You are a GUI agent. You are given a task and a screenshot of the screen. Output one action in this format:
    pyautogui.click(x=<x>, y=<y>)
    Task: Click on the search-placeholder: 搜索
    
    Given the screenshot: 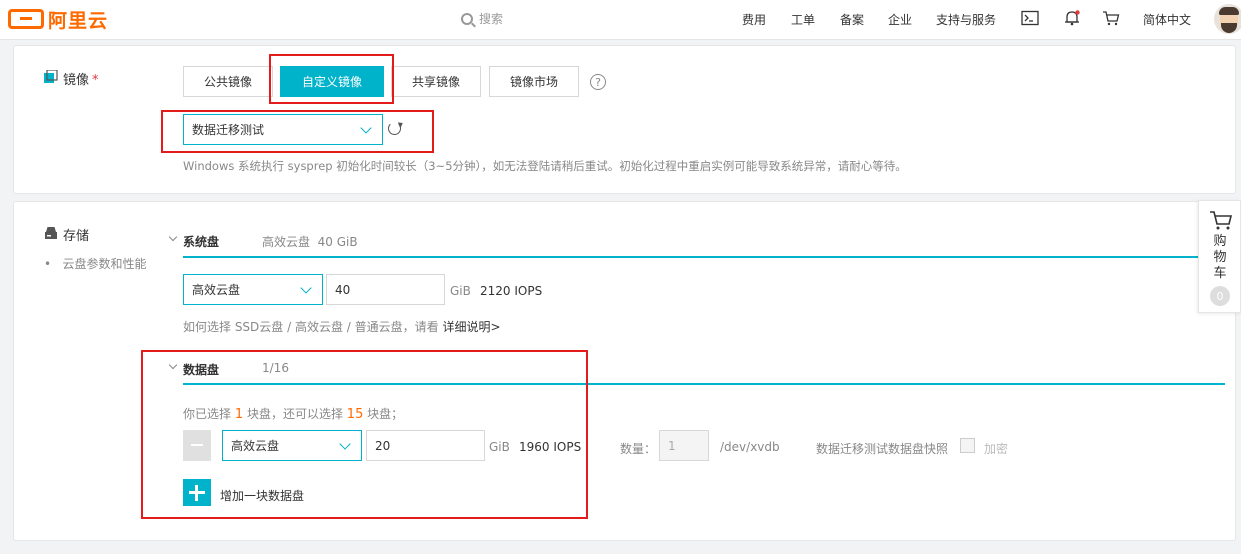 What is the action you would take?
    pyautogui.click(x=491, y=19)
    